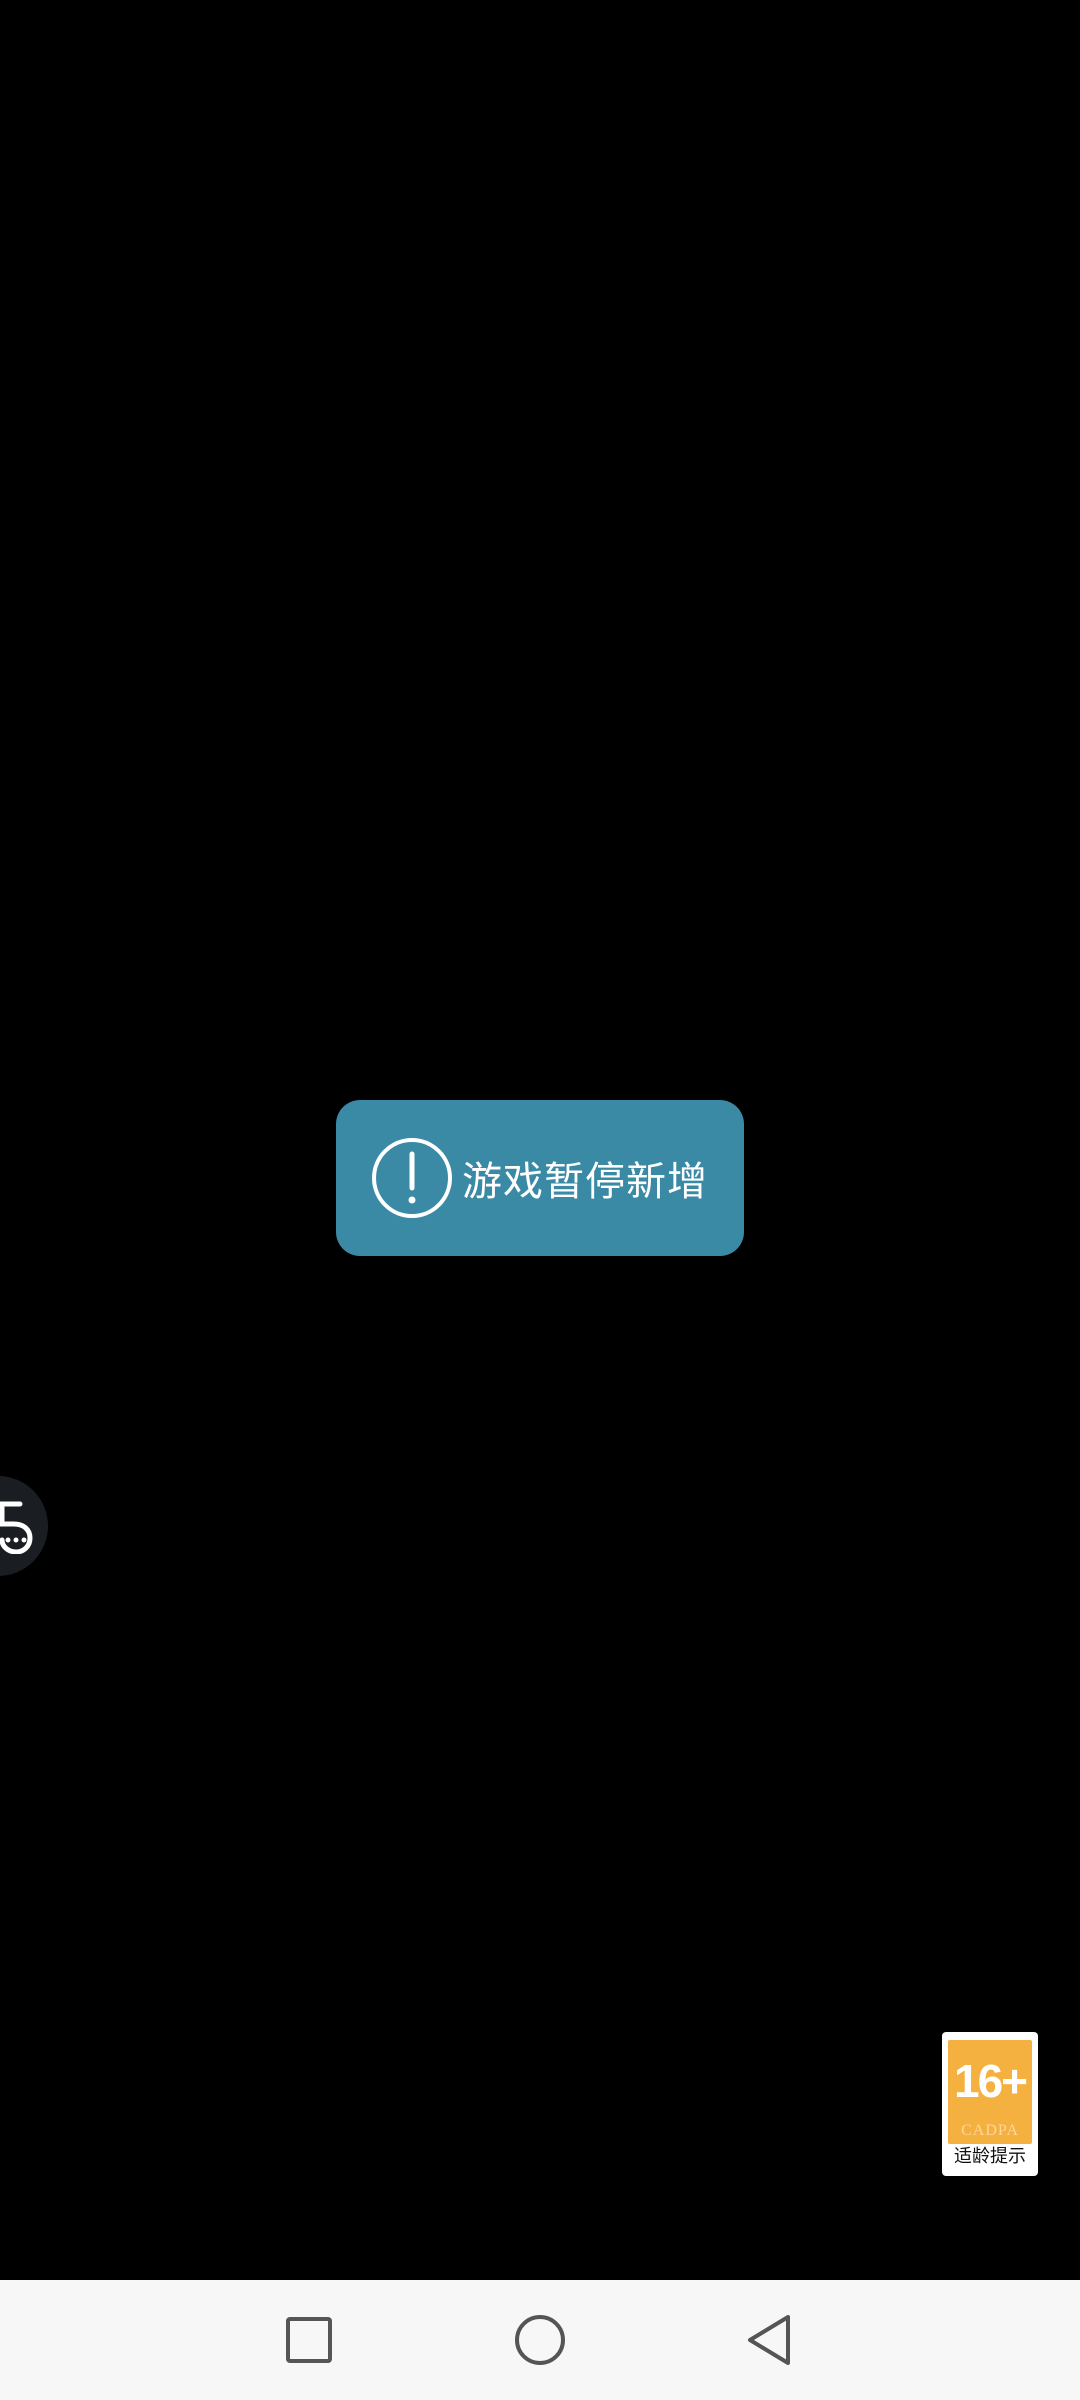  What do you see at coordinates (16, 1527) in the screenshot?
I see `assistant-chat-icon` at bounding box center [16, 1527].